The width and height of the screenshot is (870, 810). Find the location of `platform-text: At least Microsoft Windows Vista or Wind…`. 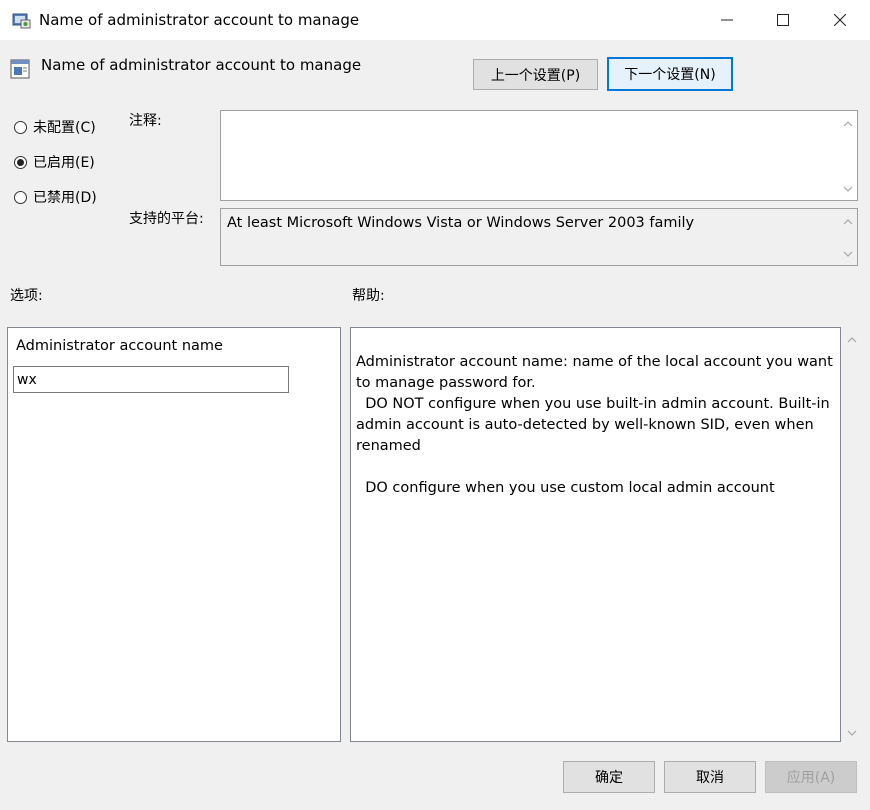

platform-text: At least Microsoft Windows Vista or Wind… is located at coordinates (461, 223).